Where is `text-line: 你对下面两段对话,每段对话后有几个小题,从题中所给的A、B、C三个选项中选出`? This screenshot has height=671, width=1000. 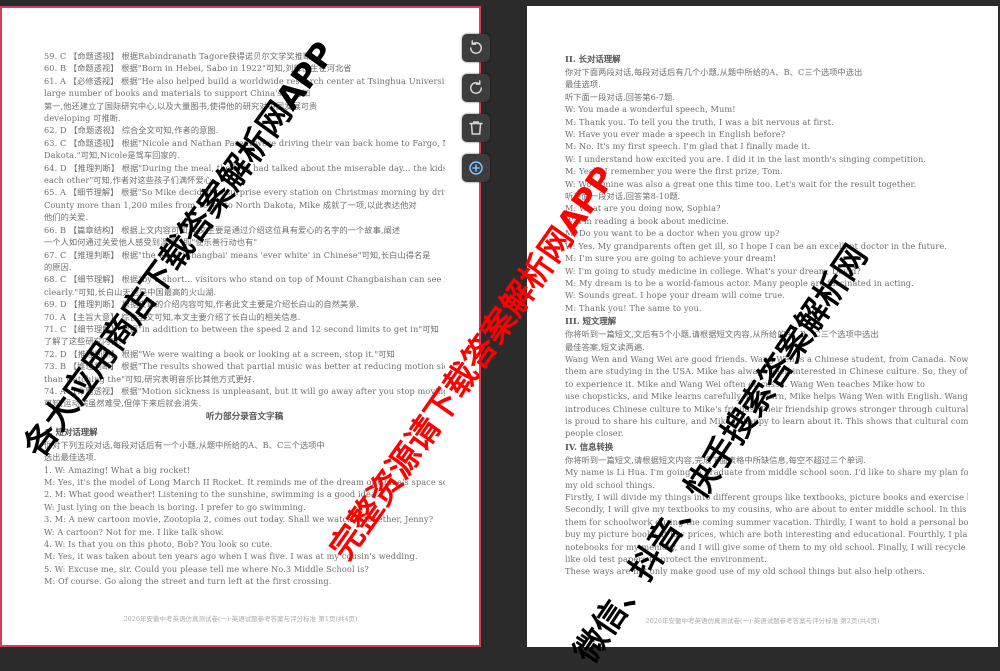
text-line: 你对下面两段对话,每段对话后有几个小题,从题中所给的A、B、C三个选项中选出 is located at coordinates (714, 72).